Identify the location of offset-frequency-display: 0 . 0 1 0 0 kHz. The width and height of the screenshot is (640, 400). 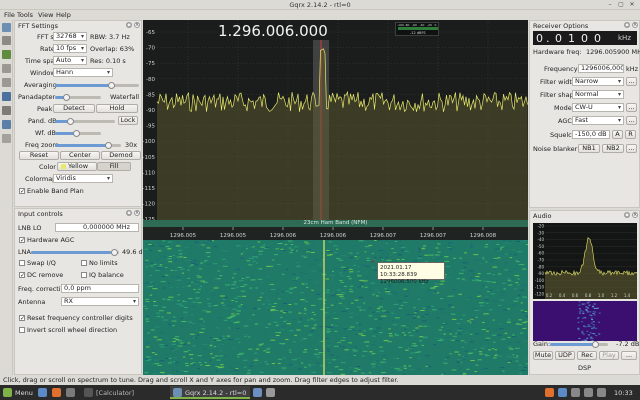
(585, 38).